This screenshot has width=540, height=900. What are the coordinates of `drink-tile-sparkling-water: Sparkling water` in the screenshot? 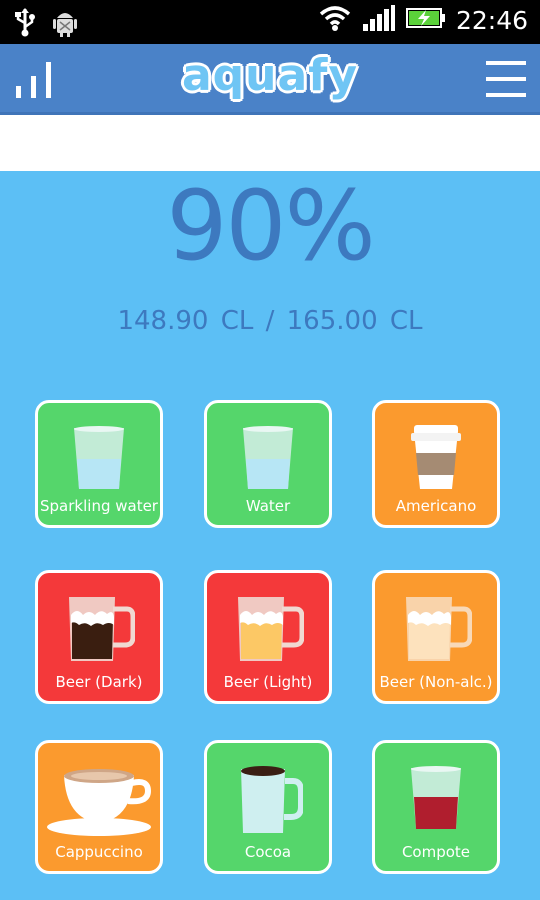 It's located at (99, 464).